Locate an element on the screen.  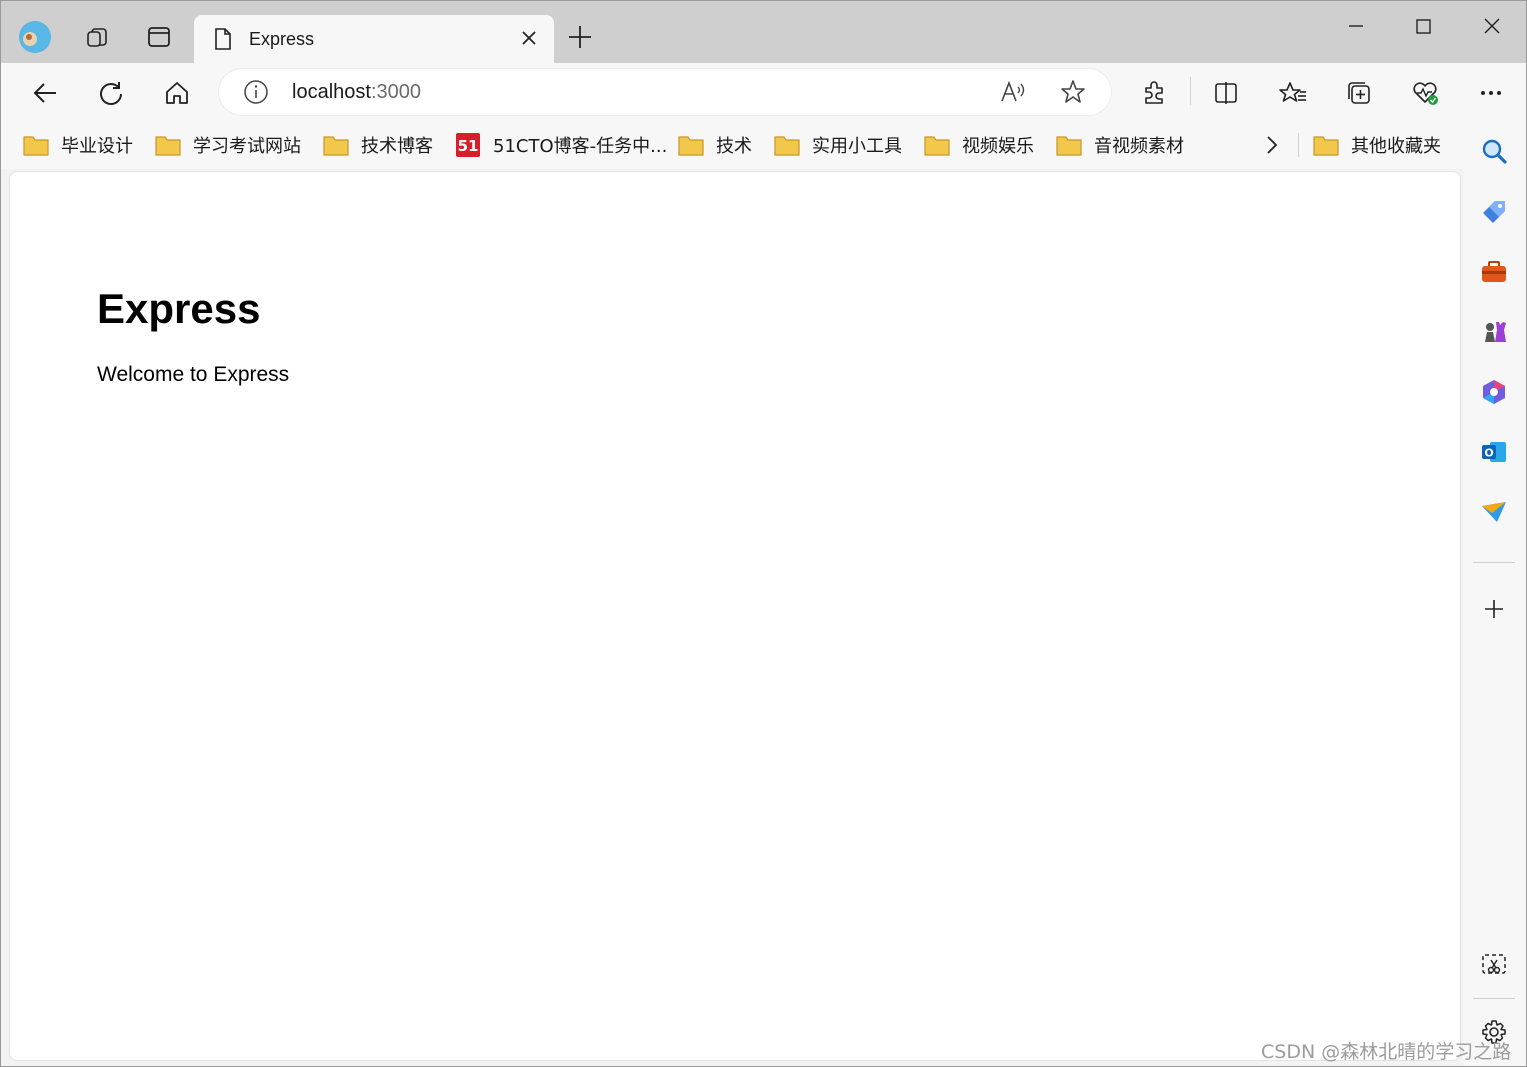
avatar-icon is located at coordinates (35, 37).